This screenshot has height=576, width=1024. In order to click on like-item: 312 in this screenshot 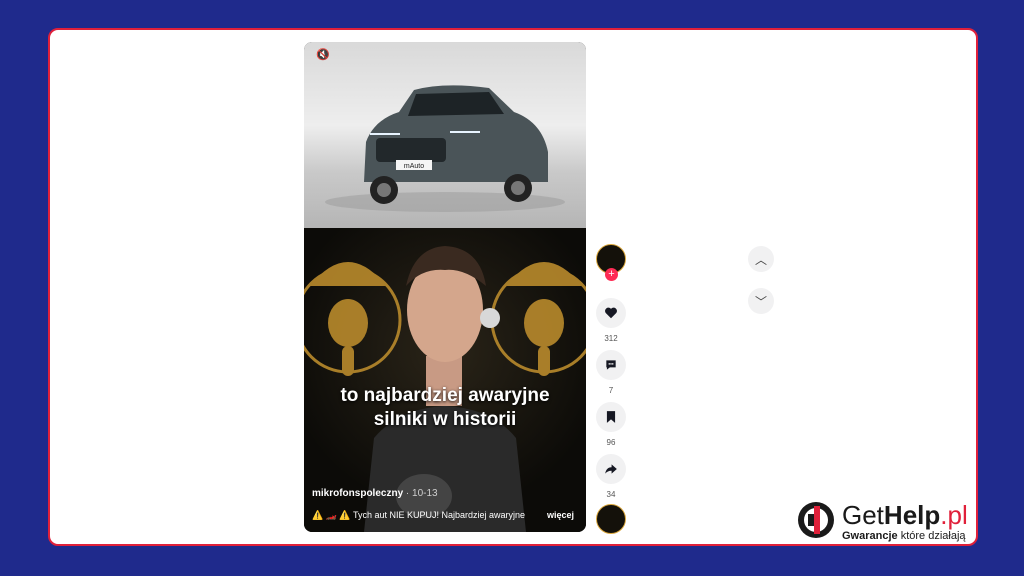, I will do `click(611, 320)`.